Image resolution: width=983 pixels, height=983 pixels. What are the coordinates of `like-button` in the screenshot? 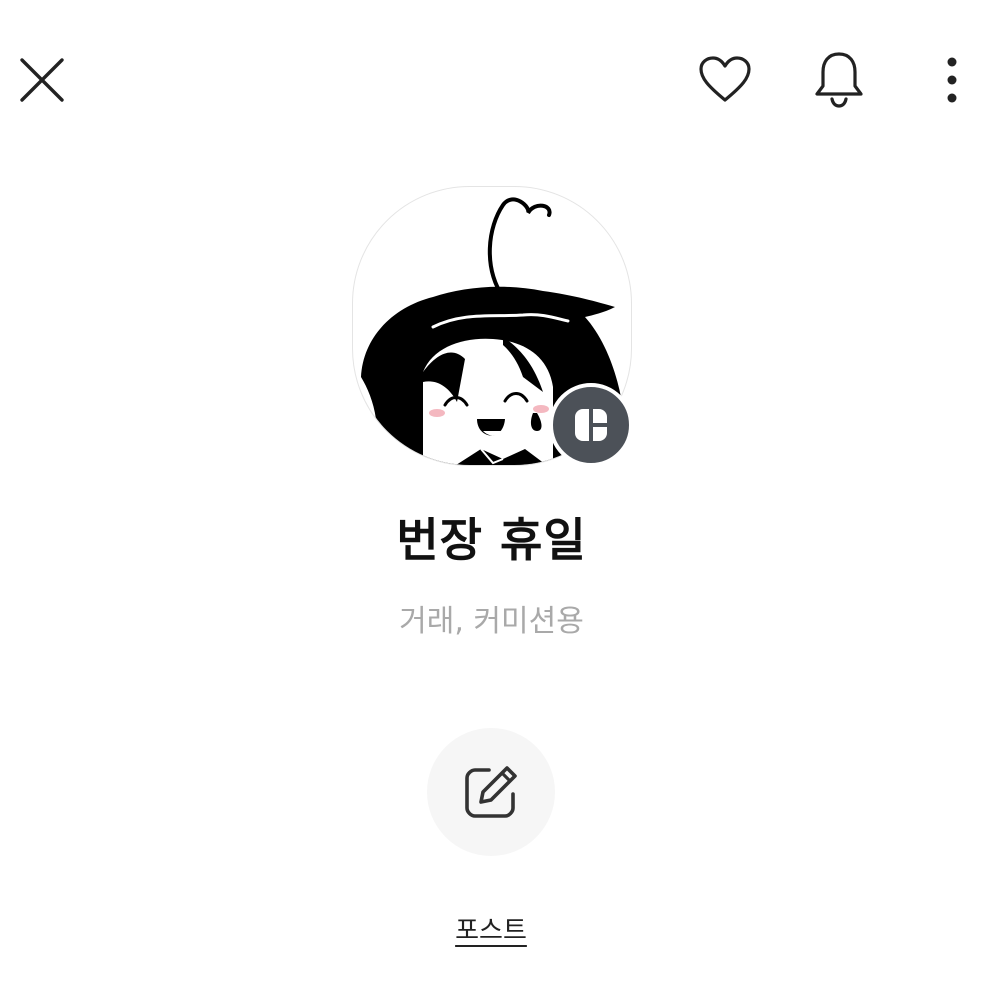 It's located at (725, 80).